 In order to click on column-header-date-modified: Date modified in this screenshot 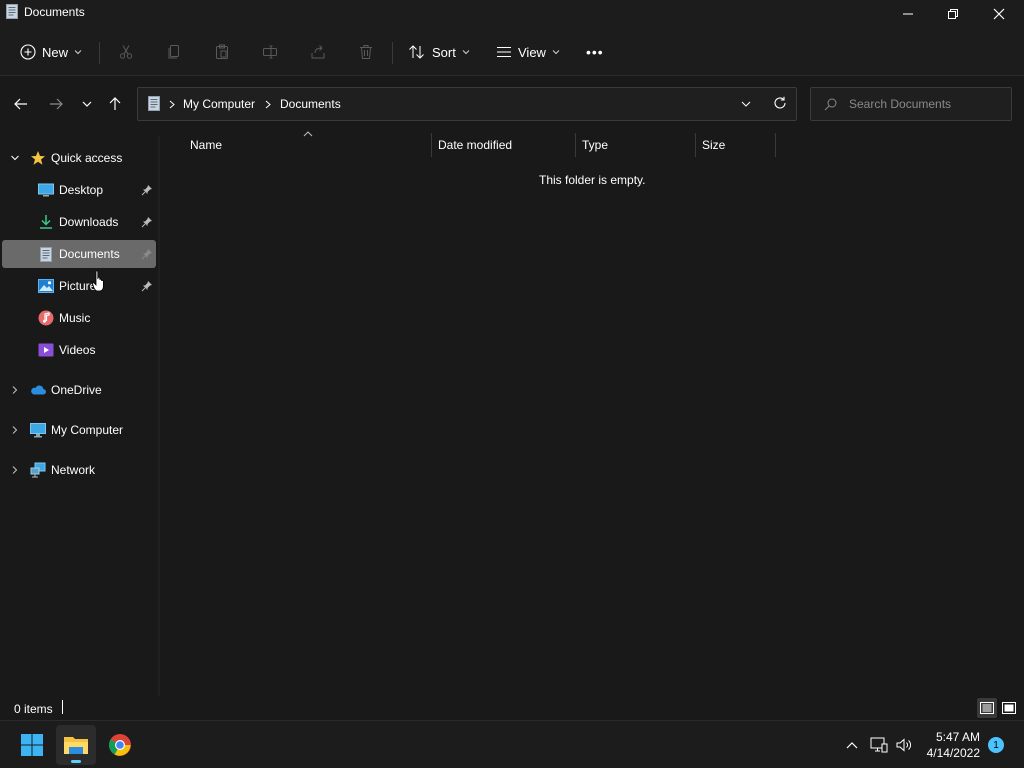, I will do `click(475, 145)`.